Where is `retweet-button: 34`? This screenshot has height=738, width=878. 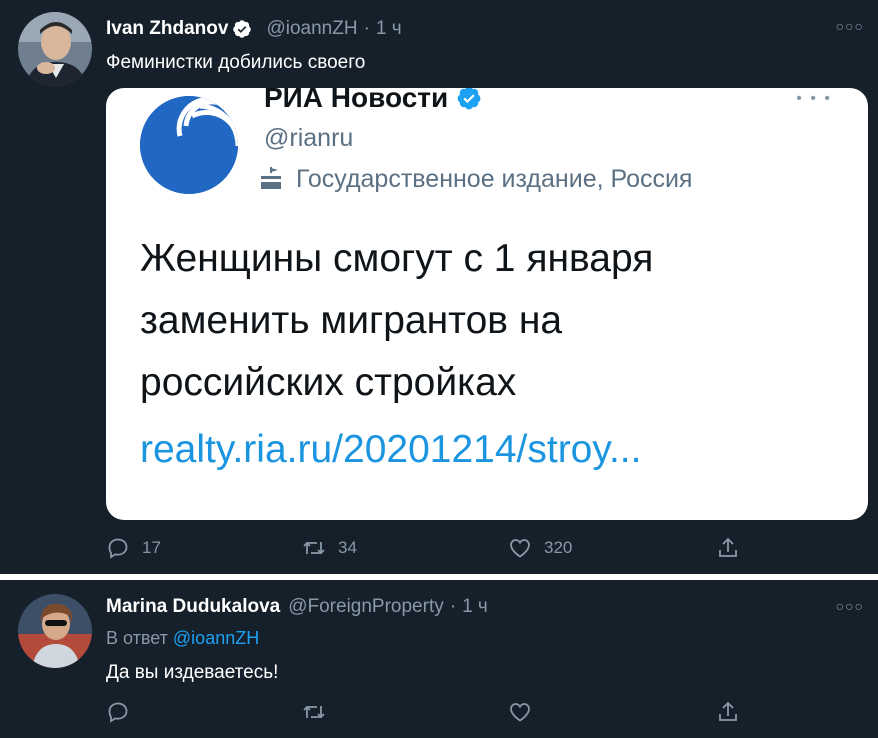 retweet-button: 34 is located at coordinates (329, 548).